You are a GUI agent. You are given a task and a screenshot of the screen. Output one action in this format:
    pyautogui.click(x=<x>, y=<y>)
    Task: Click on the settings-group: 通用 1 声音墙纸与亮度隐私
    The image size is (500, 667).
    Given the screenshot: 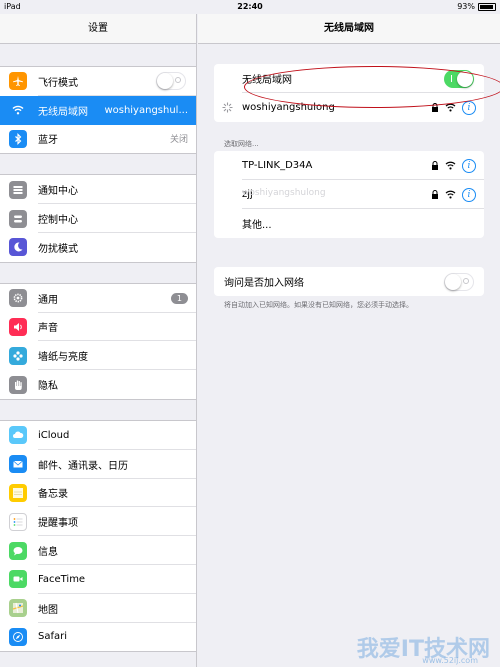 What is the action you would take?
    pyautogui.click(x=98, y=341)
    